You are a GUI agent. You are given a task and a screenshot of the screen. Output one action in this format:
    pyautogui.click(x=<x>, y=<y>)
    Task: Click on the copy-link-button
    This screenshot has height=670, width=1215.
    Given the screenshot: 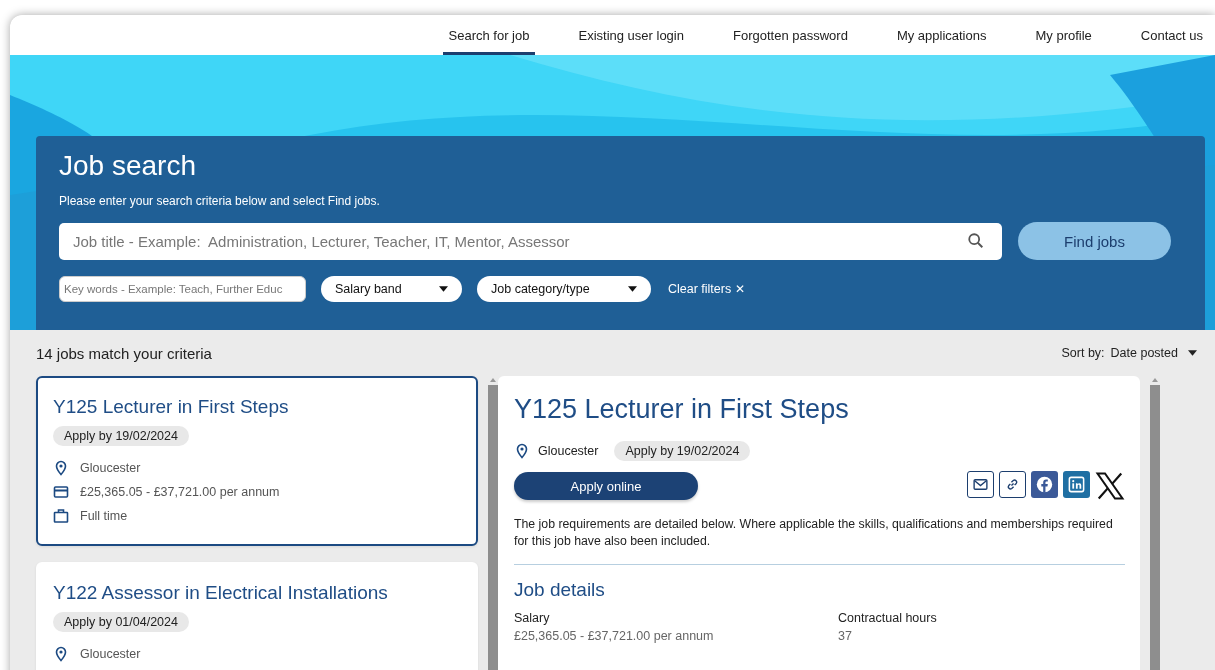 What is the action you would take?
    pyautogui.click(x=1012, y=484)
    